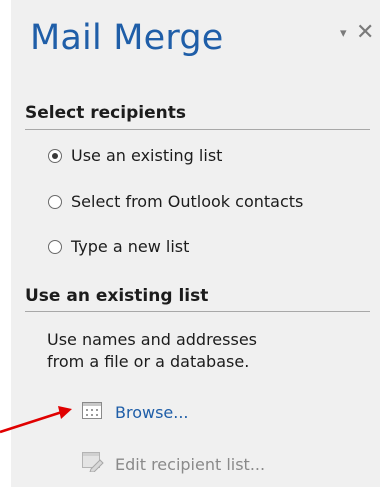  What do you see at coordinates (36, 420) in the screenshot?
I see `annotation-arrow` at bounding box center [36, 420].